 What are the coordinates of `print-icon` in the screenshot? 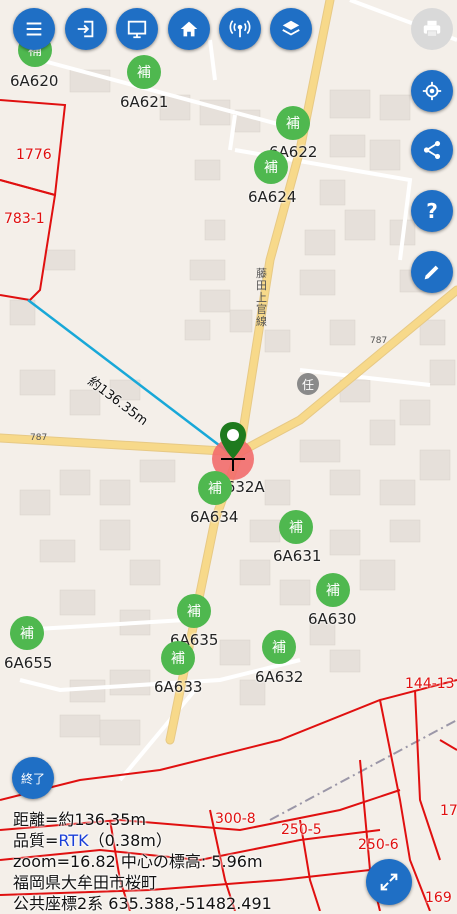 It's located at (432, 28).